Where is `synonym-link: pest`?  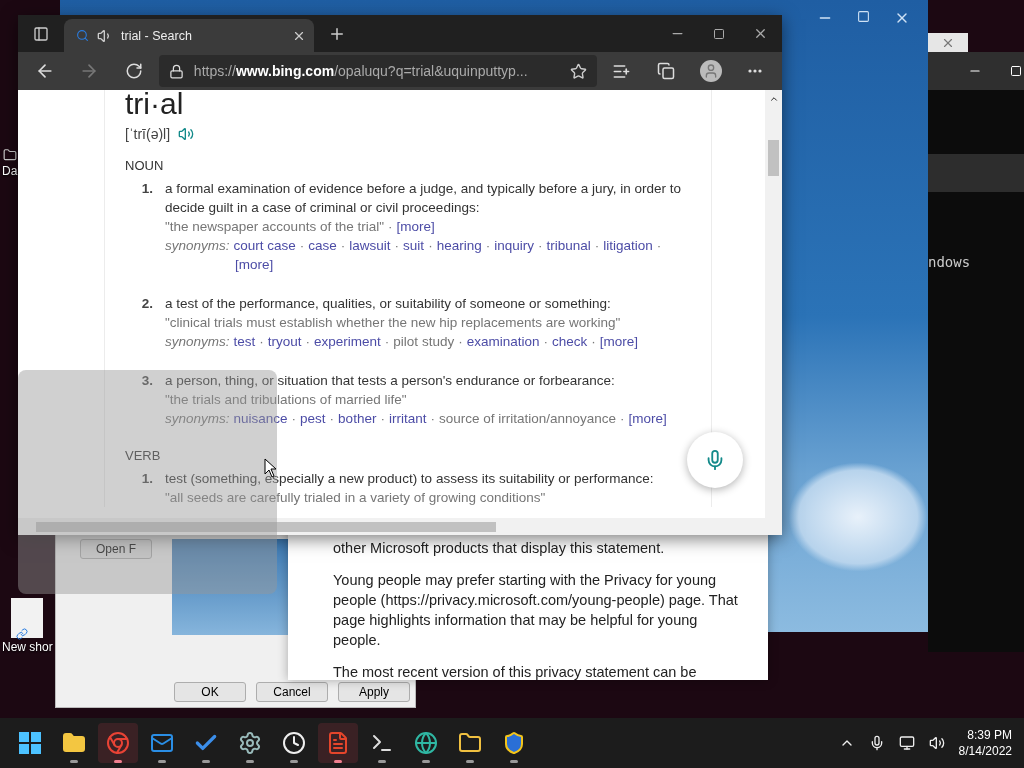
synonym-link: pest is located at coordinates (313, 418).